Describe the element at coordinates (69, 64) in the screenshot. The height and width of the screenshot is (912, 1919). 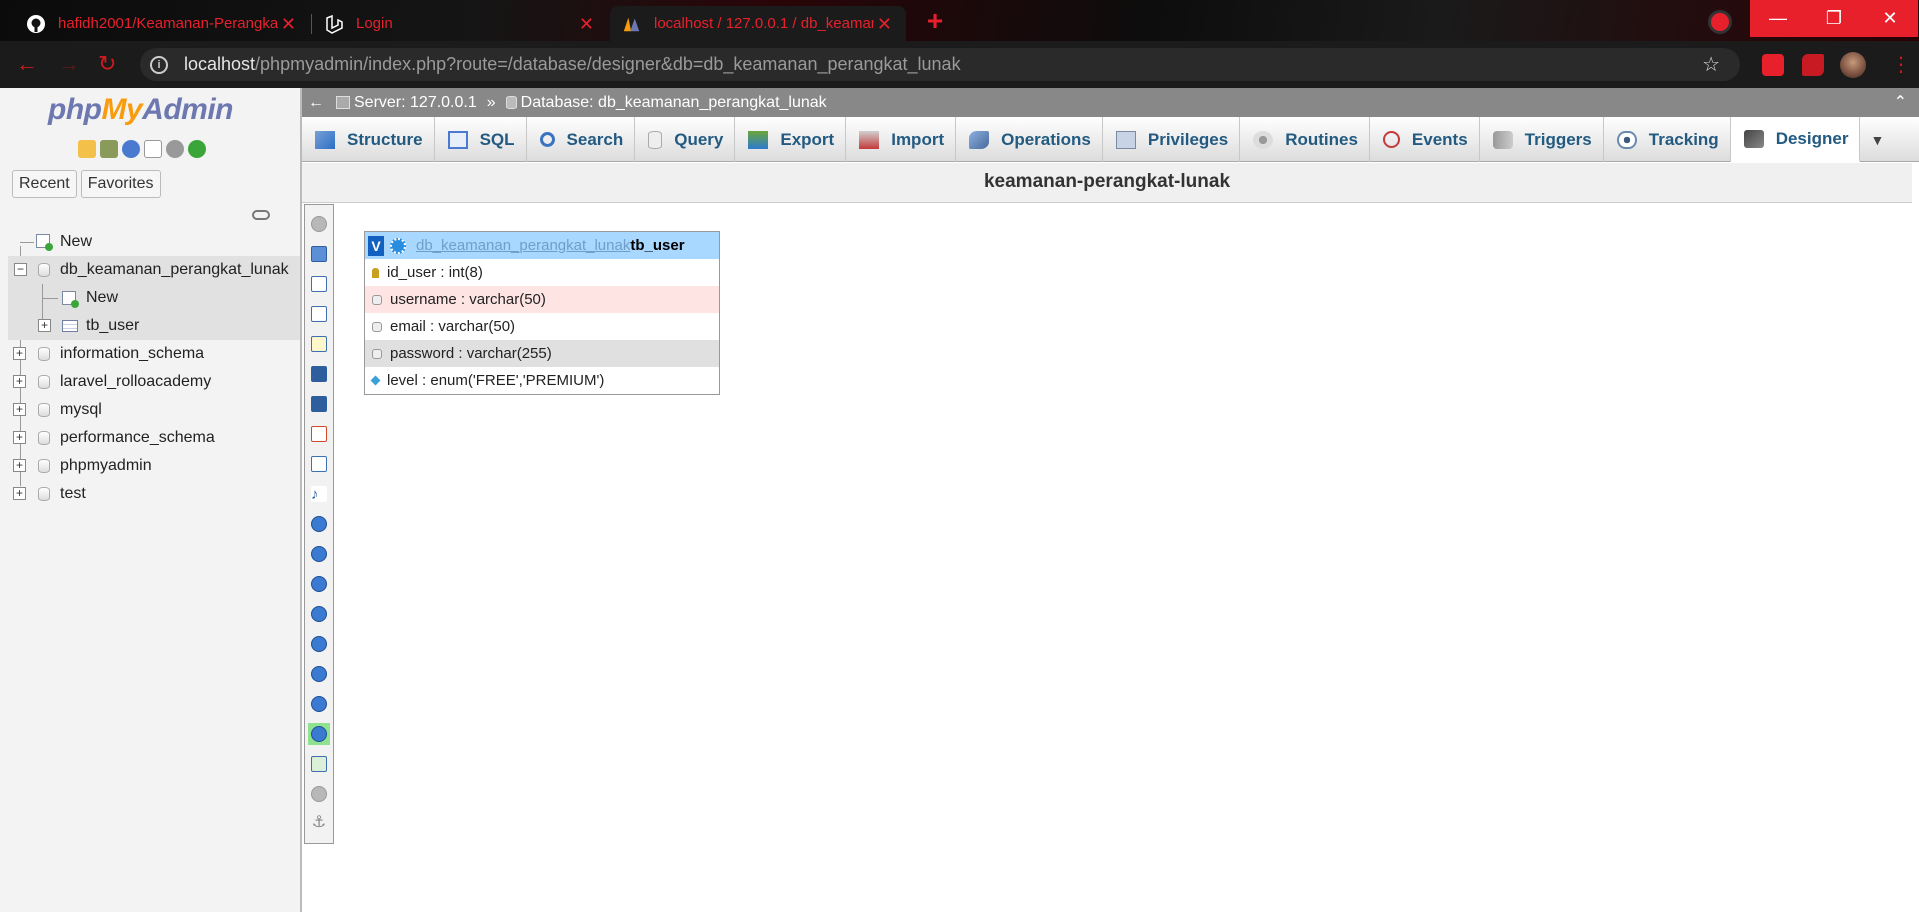
I see `forward-icon: →` at that location.